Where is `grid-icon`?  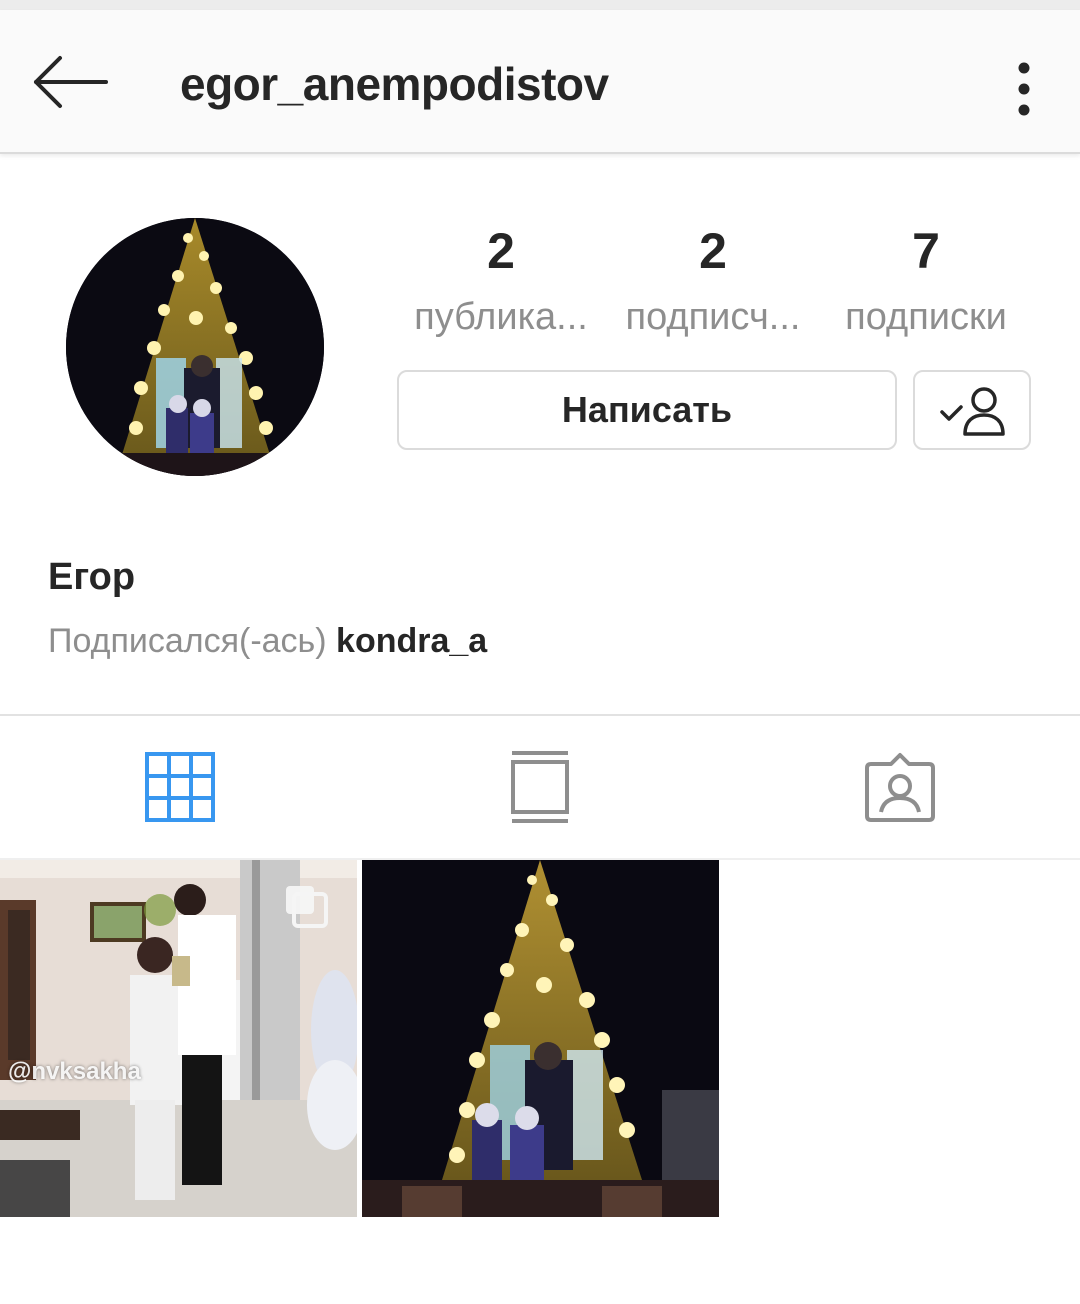
grid-icon is located at coordinates (180, 787).